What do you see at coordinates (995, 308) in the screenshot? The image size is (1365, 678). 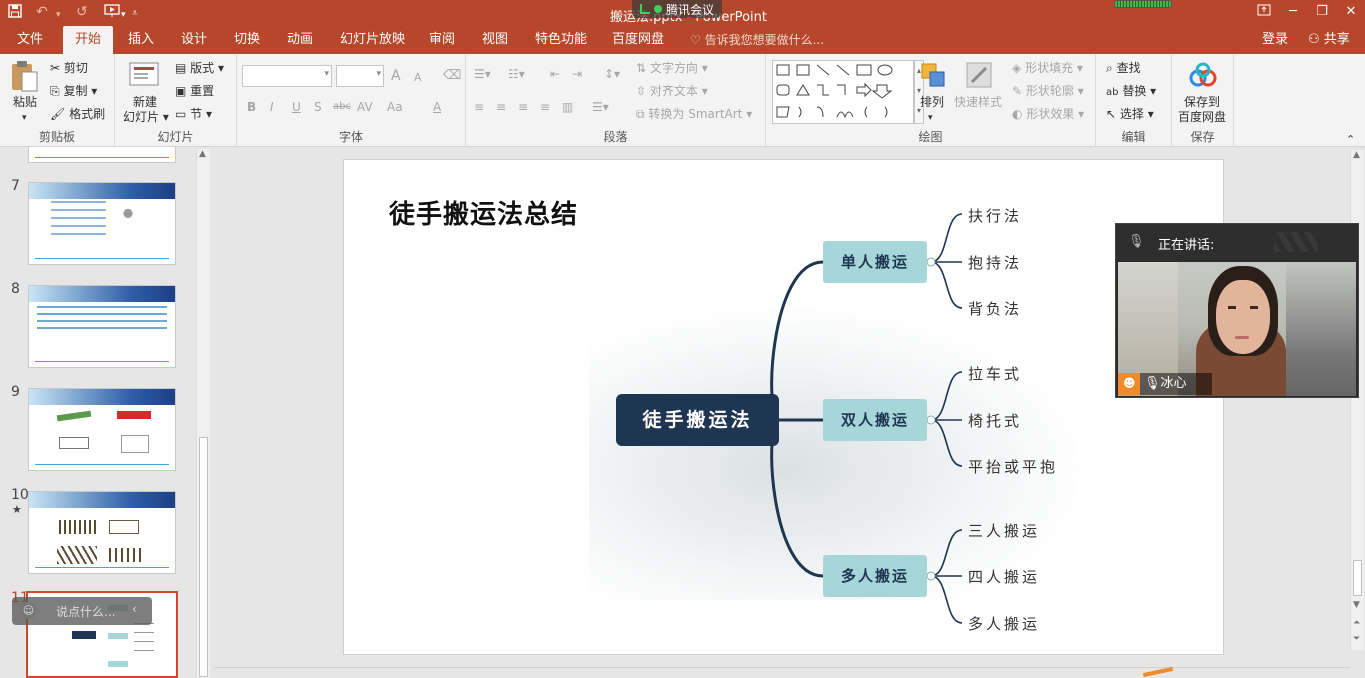 I see `mindmap-leaf: 背负法` at bounding box center [995, 308].